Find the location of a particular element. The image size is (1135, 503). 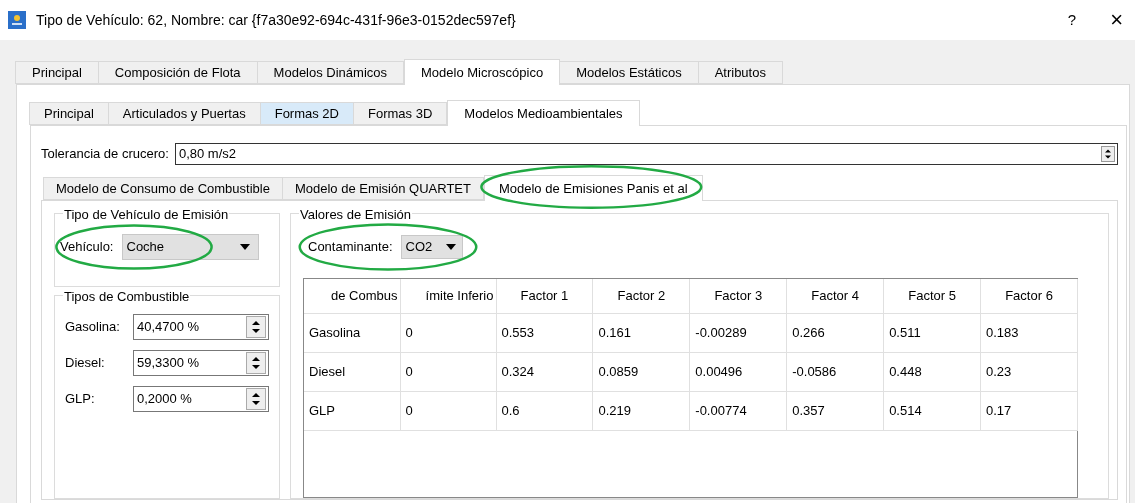

tab: Modelos Estáticos is located at coordinates (629, 72).